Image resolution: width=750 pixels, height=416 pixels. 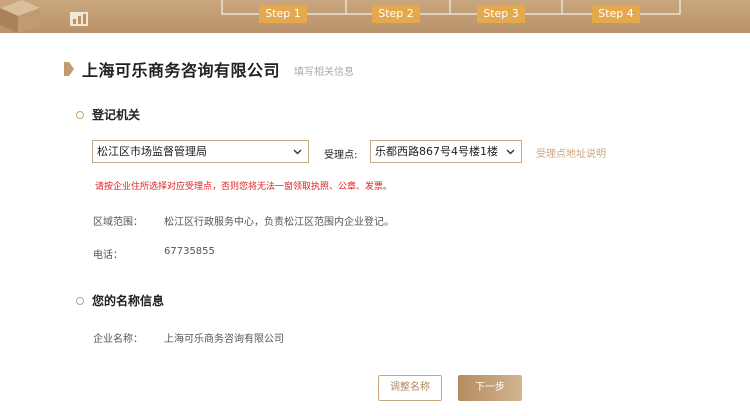 I want to click on top-banner: Step 1 Step 2 Step 3 Step 4, so click(x=375, y=16).